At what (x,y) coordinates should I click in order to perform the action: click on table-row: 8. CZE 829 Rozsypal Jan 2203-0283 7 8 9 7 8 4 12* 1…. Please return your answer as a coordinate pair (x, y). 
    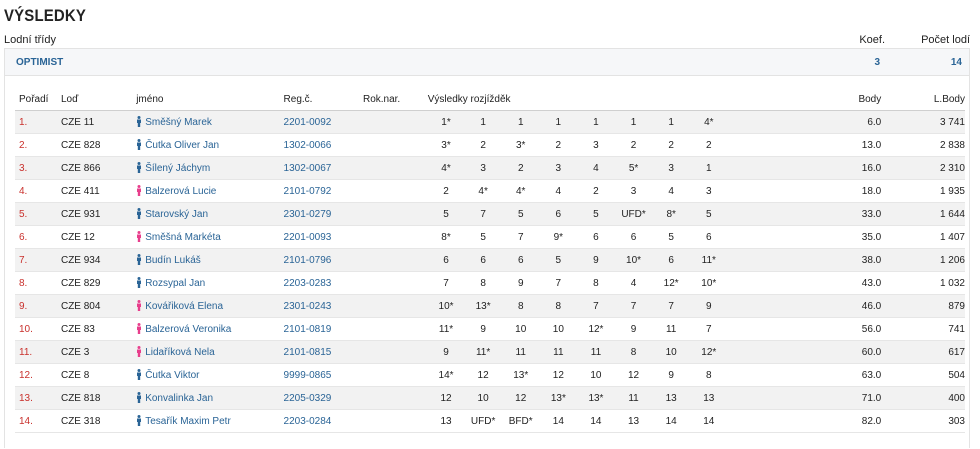
    Looking at the image, I should click on (490, 283).